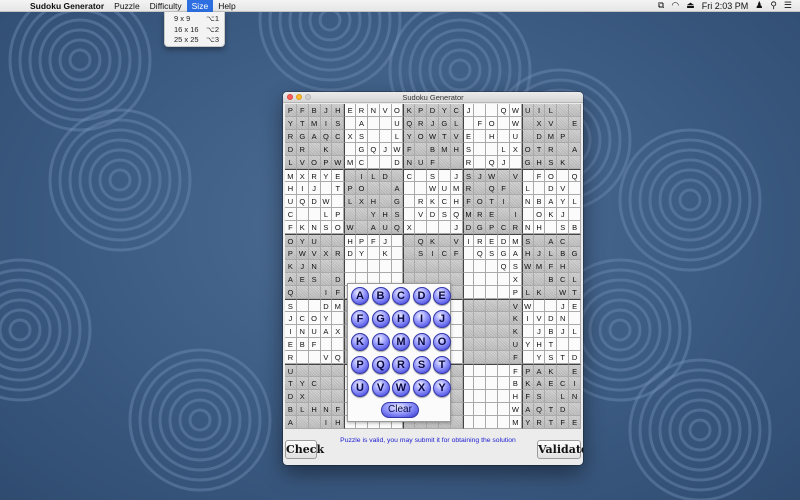 This screenshot has height=500, width=800. I want to click on letter-button-l: L, so click(380, 342).